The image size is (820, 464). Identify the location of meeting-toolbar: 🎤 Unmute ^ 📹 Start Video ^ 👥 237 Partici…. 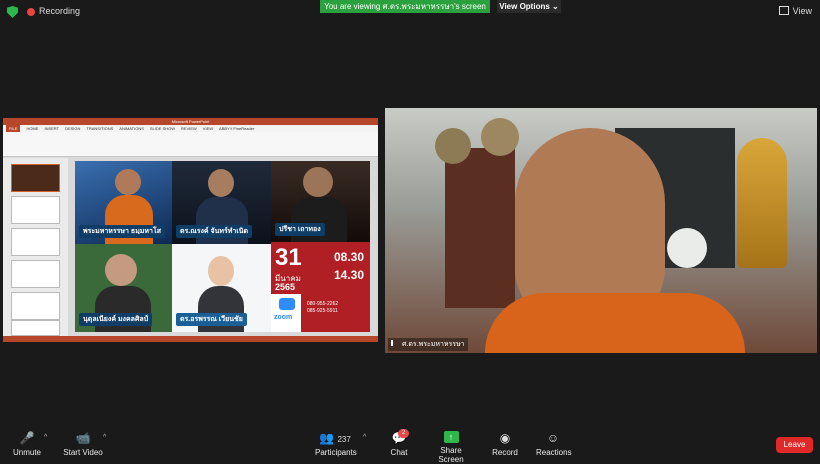
(410, 444).